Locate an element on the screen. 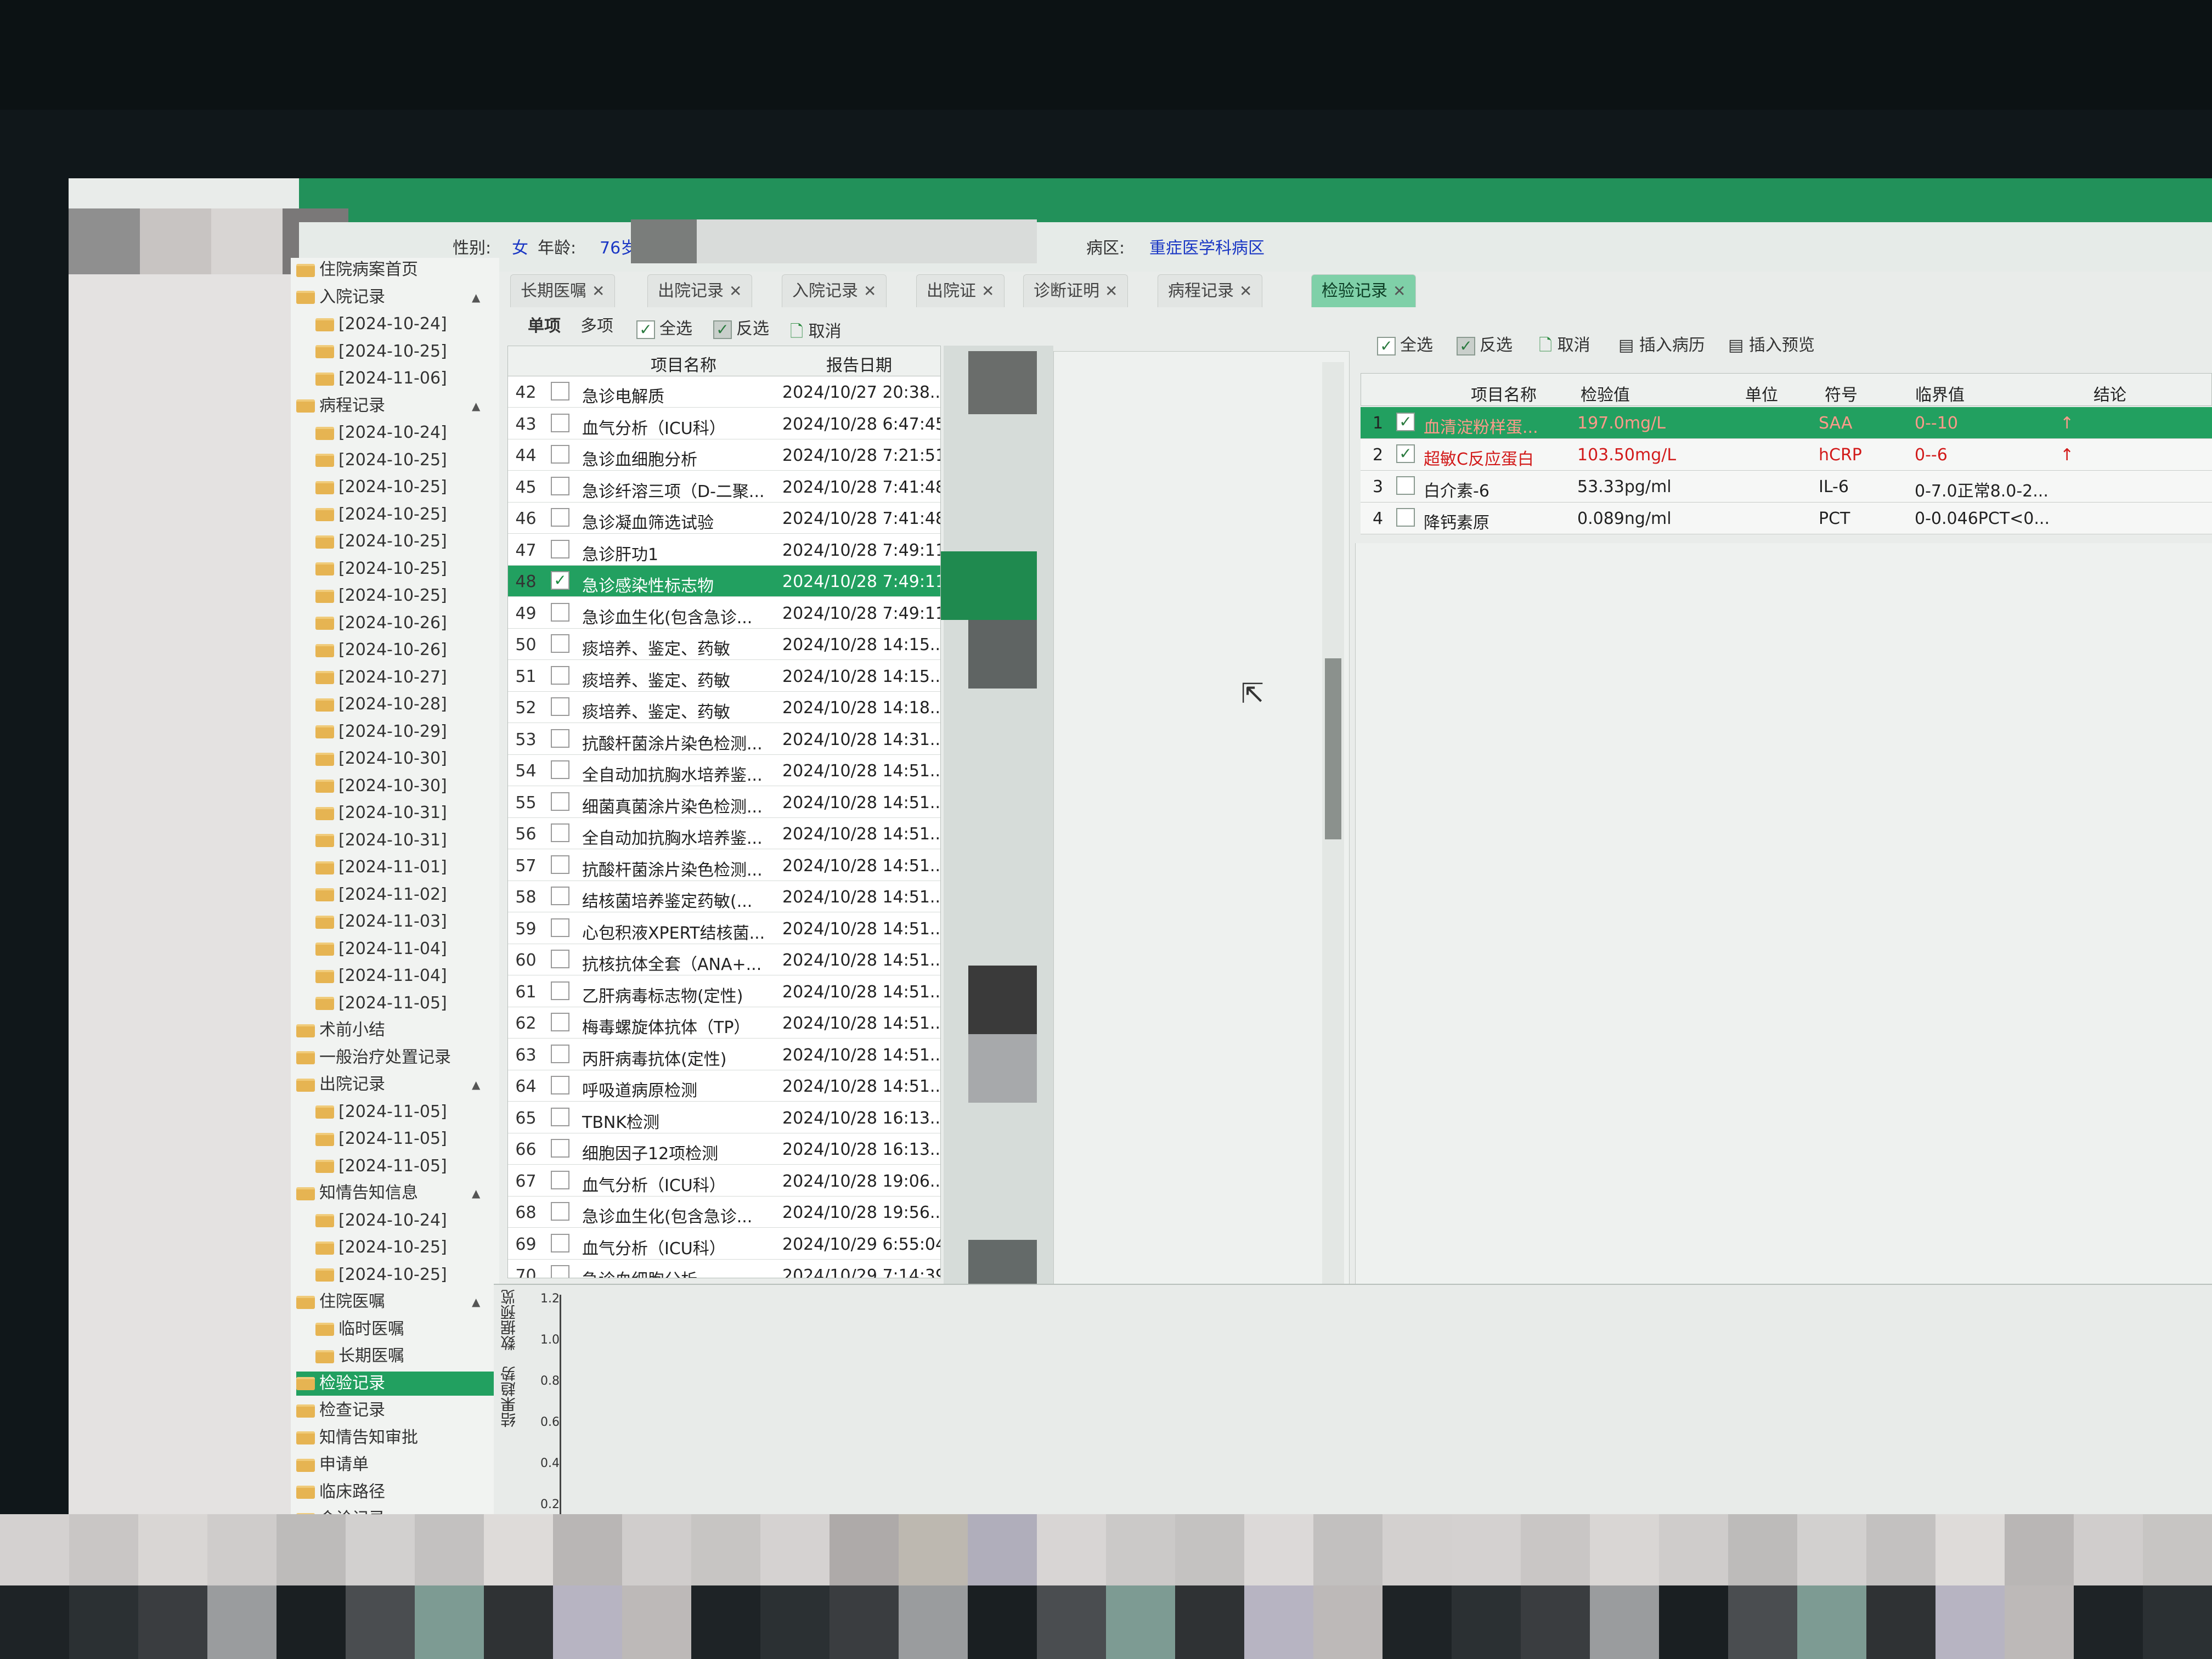 The width and height of the screenshot is (2212, 1659). tree-item: [2024-11-02] is located at coordinates (405, 895).